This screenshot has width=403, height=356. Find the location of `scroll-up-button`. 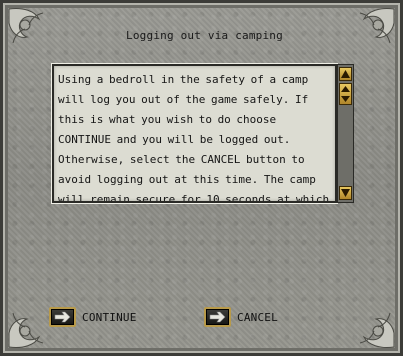

scroll-up-button is located at coordinates (345, 74).